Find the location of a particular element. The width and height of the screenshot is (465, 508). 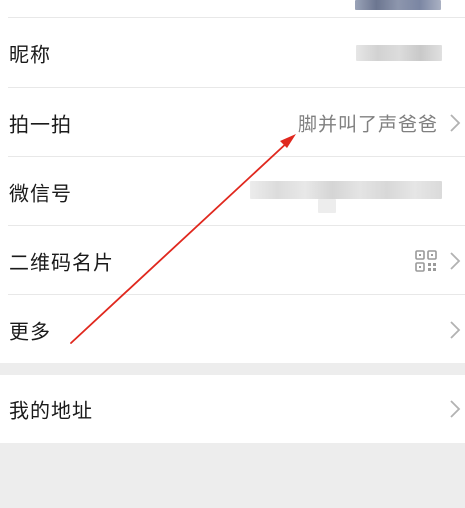

avatar-thumbnail is located at coordinates (398, 5).